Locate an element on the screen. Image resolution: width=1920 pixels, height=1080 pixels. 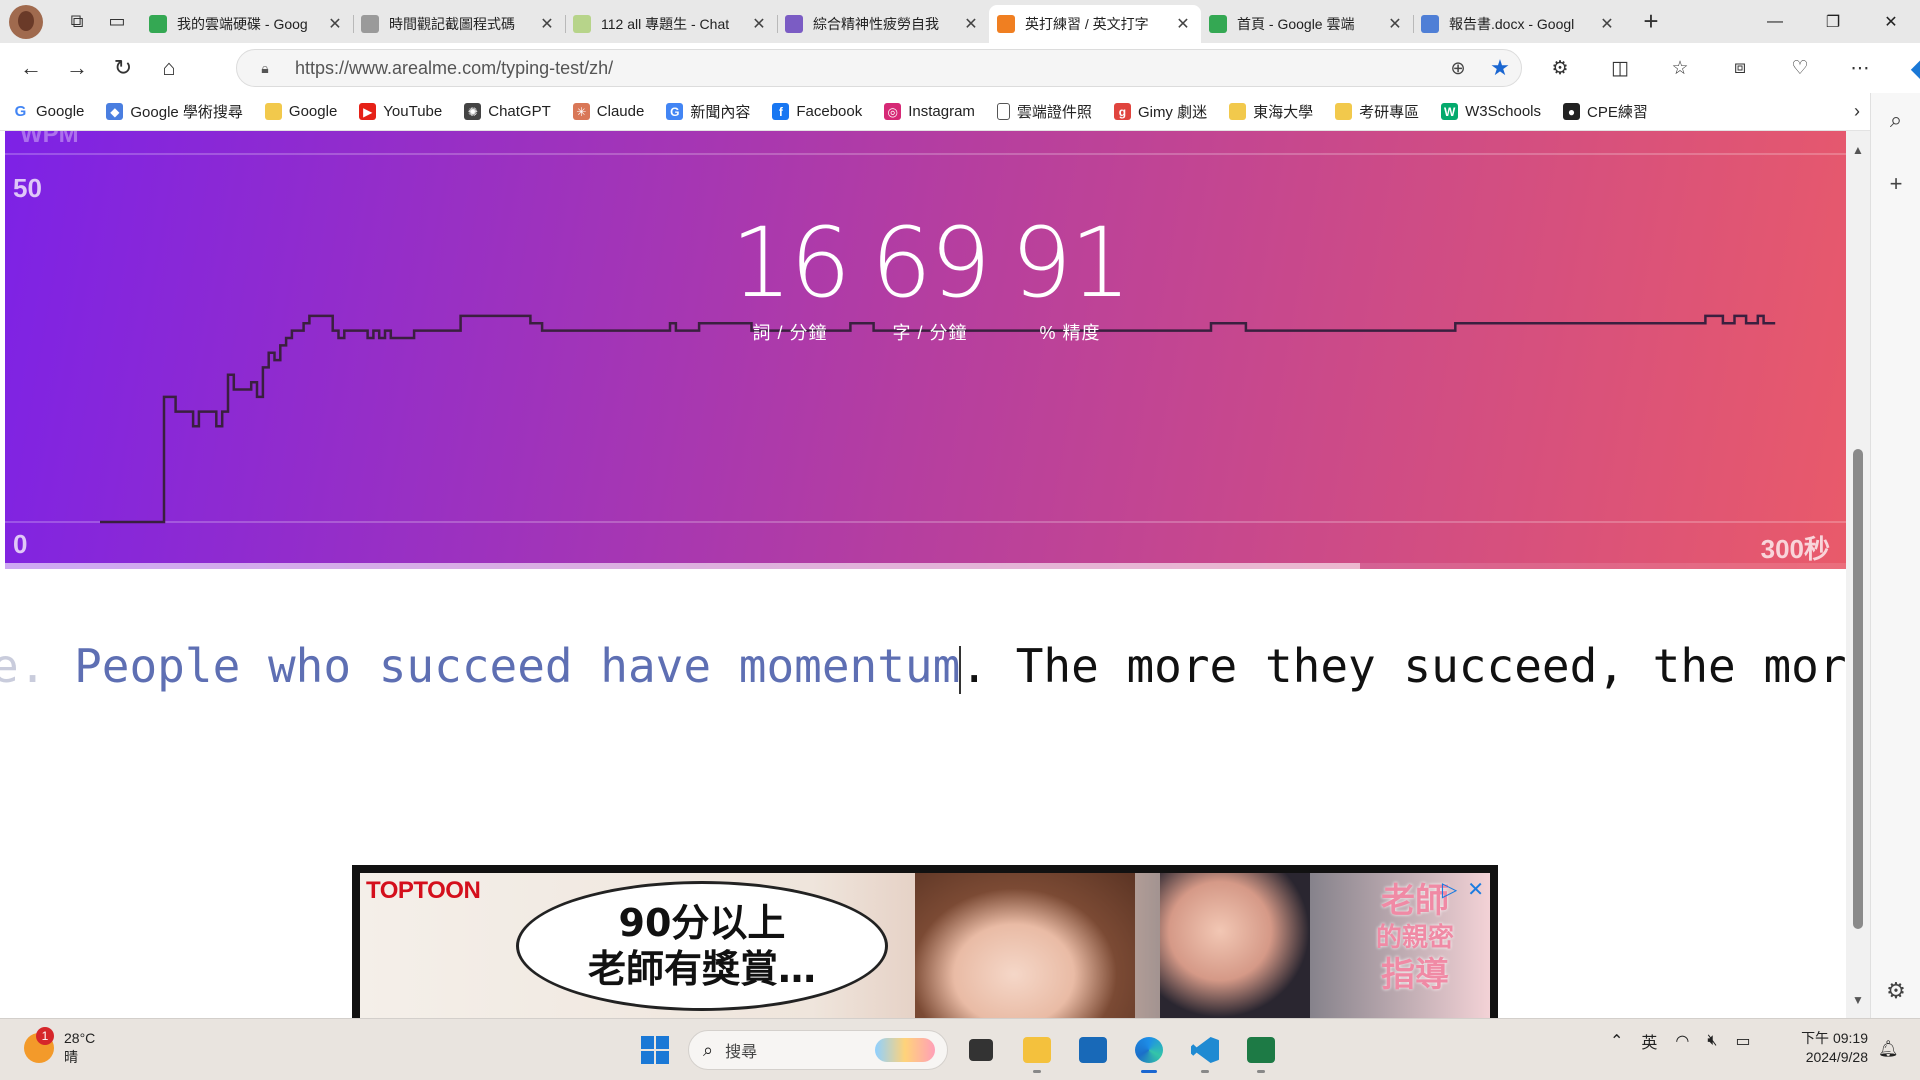
bookmark-item: W W3Schools is located at coordinates (1491, 111).